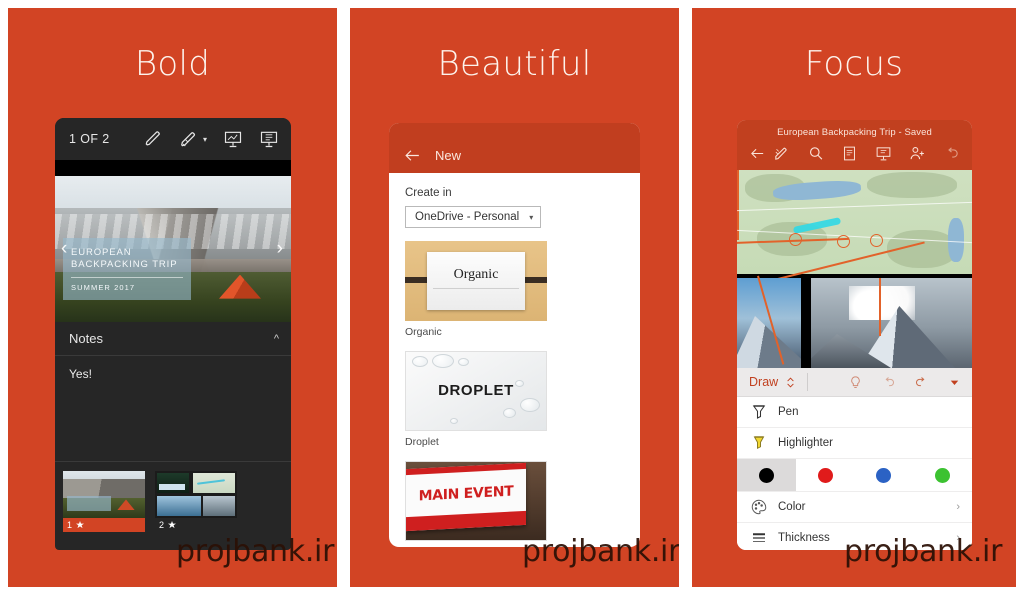 This screenshot has width=1024, height=609. Describe the element at coordinates (921, 382) in the screenshot. I see `redo-icon` at that location.